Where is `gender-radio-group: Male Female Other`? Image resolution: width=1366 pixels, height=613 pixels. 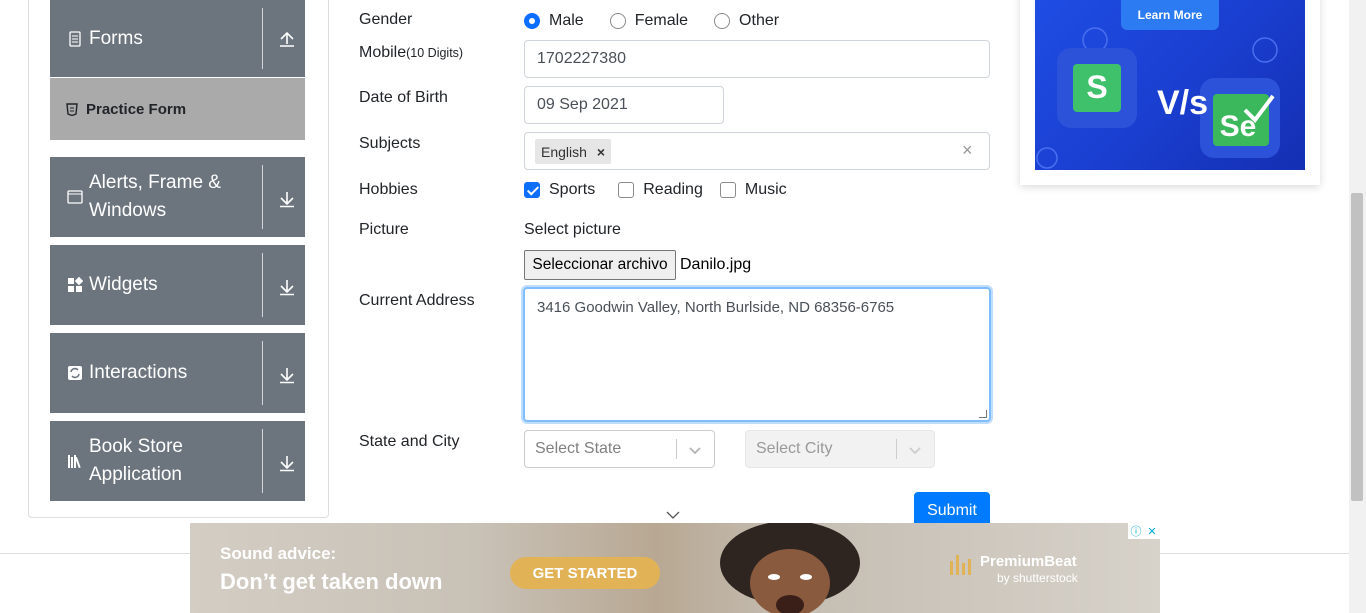 gender-radio-group: Male Female Other is located at coordinates (664, 21).